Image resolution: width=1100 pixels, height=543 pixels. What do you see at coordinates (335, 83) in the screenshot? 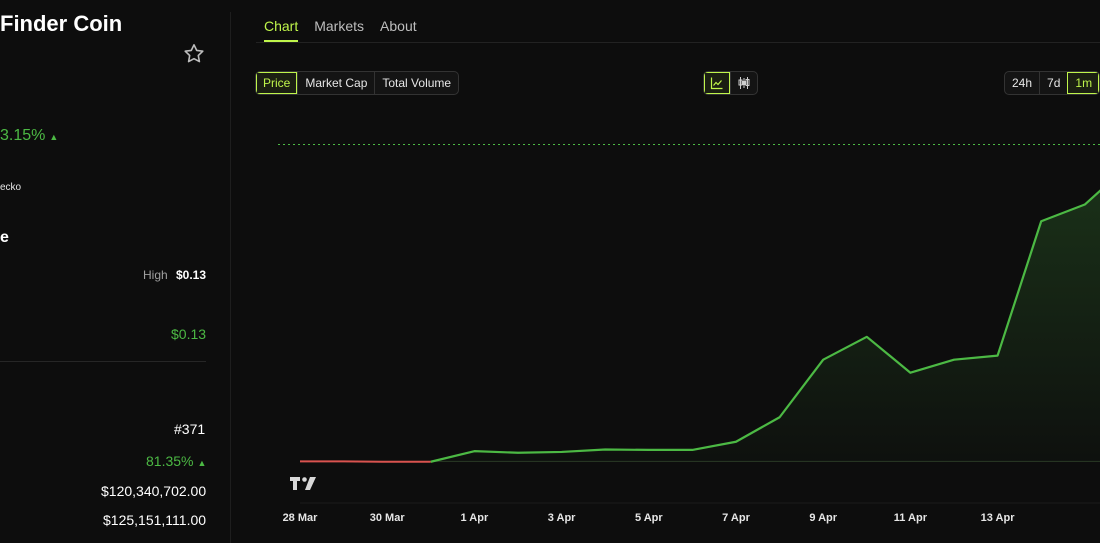
I see `market-cap-button: Market Cap` at bounding box center [335, 83].